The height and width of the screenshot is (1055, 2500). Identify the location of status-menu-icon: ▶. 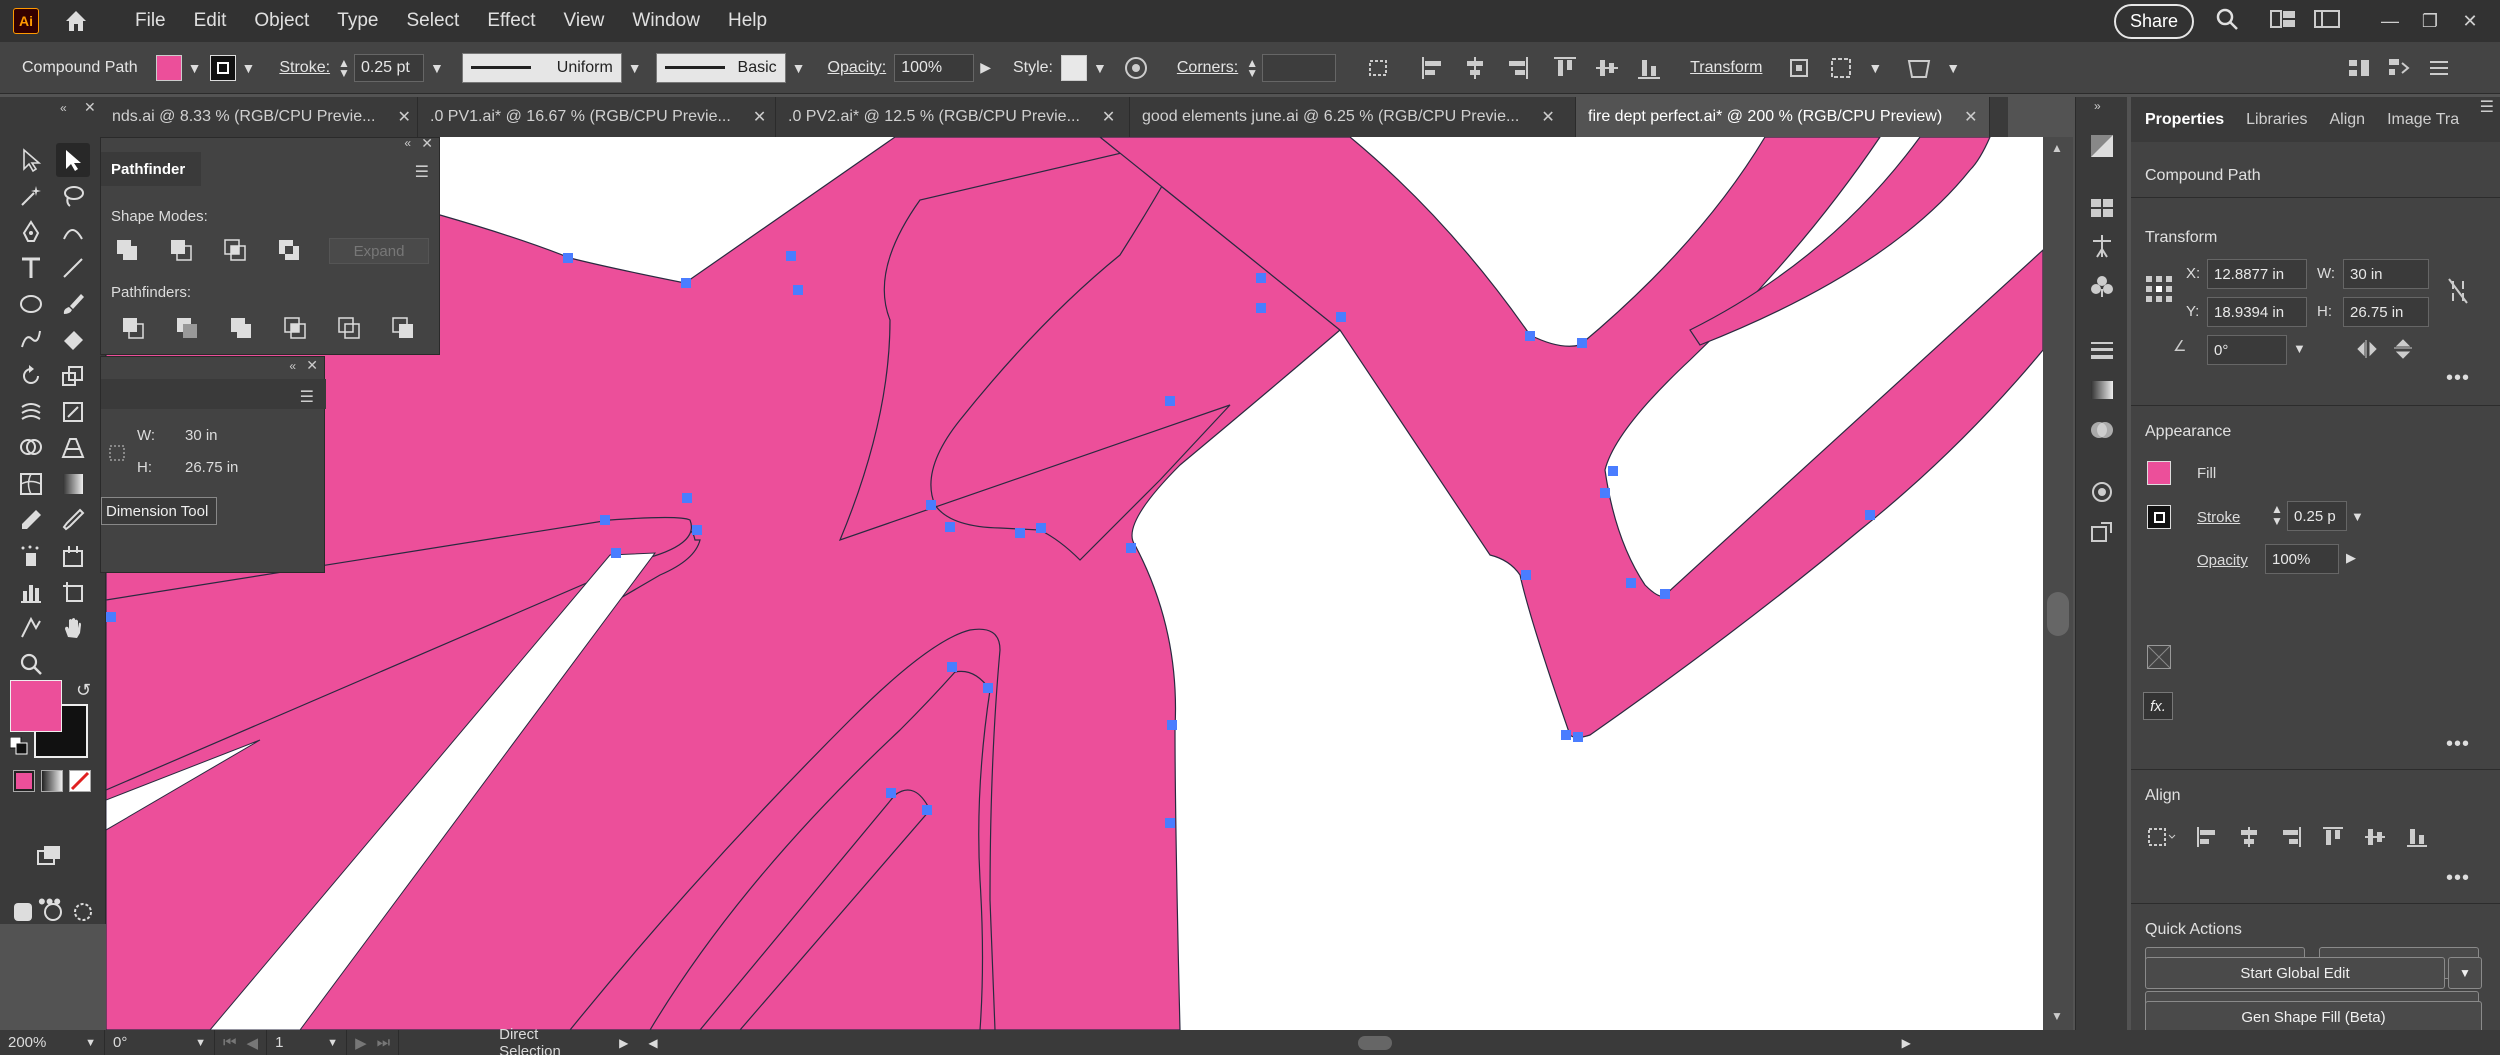
(623, 1043).